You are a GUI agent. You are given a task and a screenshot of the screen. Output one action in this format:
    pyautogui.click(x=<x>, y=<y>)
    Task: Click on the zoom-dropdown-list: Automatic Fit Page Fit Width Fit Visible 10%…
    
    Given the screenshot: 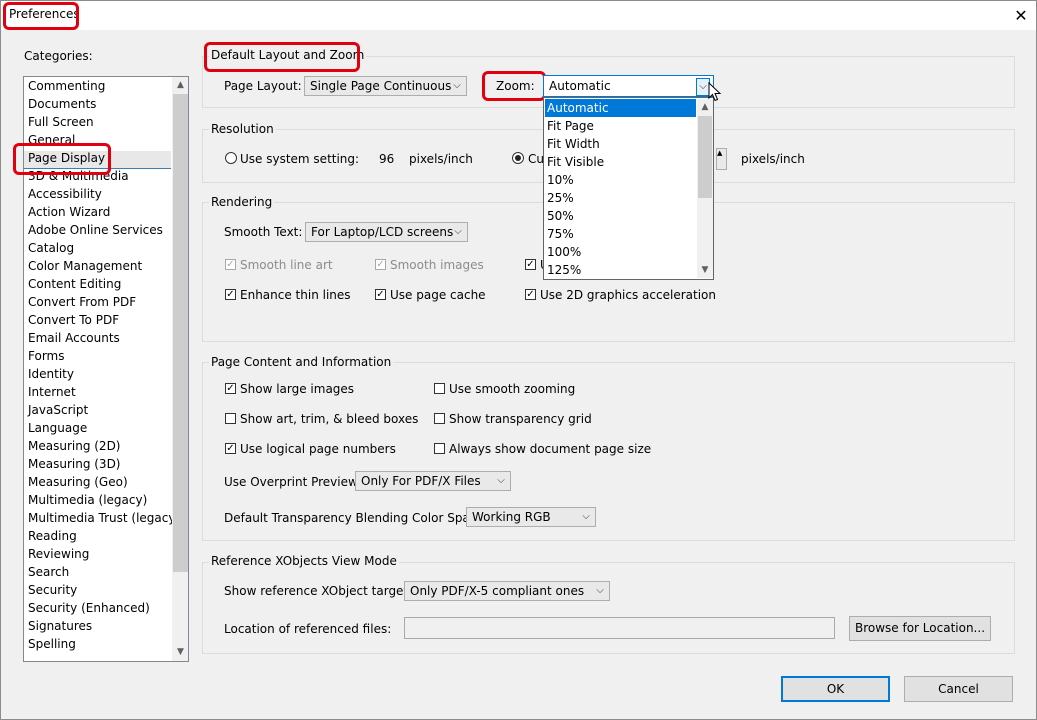 What is the action you would take?
    pyautogui.click(x=628, y=188)
    